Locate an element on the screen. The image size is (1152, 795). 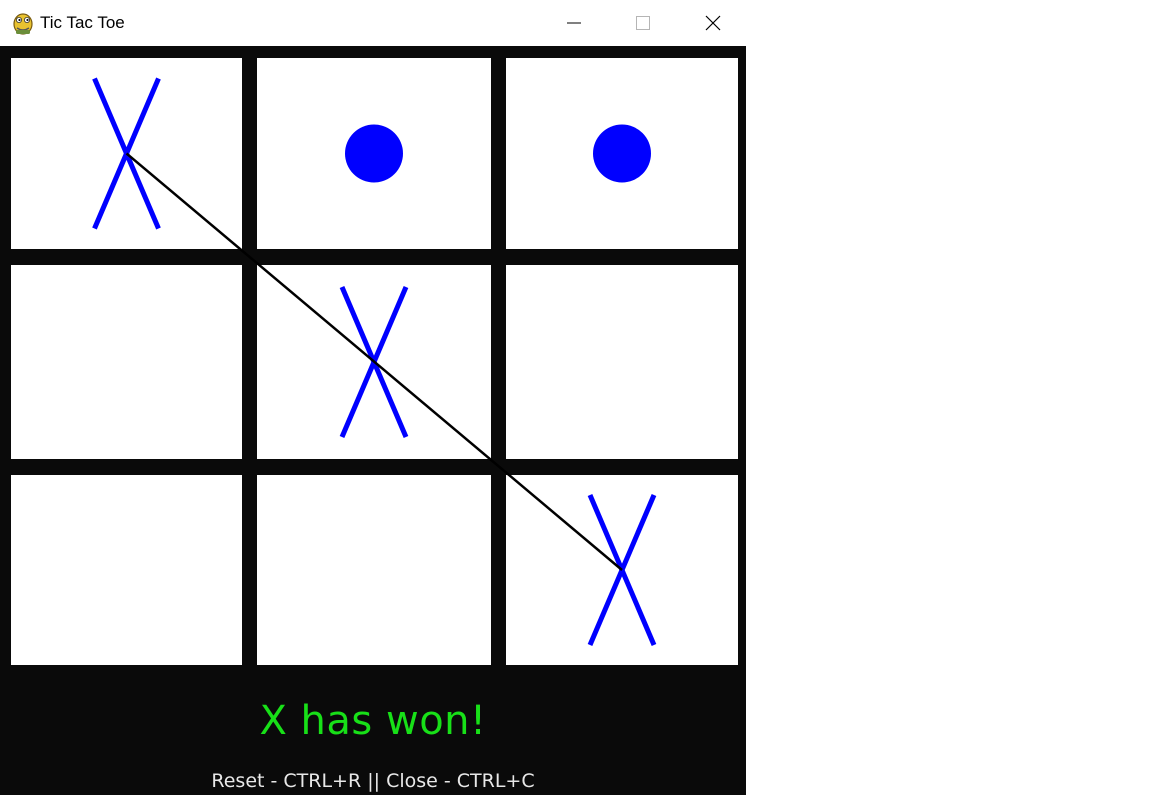
maximize-button is located at coordinates (643, 23).